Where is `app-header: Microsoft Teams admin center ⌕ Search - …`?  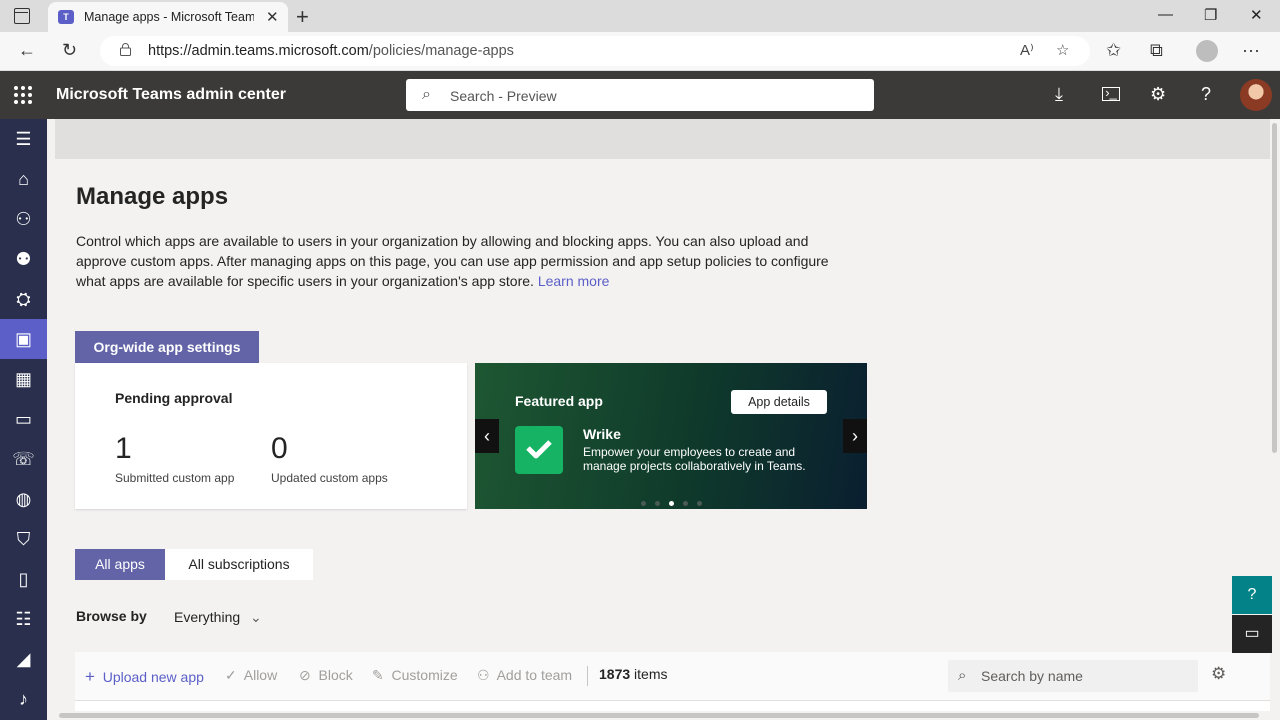
app-header: Microsoft Teams admin center ⌕ Search - … is located at coordinates (640, 95).